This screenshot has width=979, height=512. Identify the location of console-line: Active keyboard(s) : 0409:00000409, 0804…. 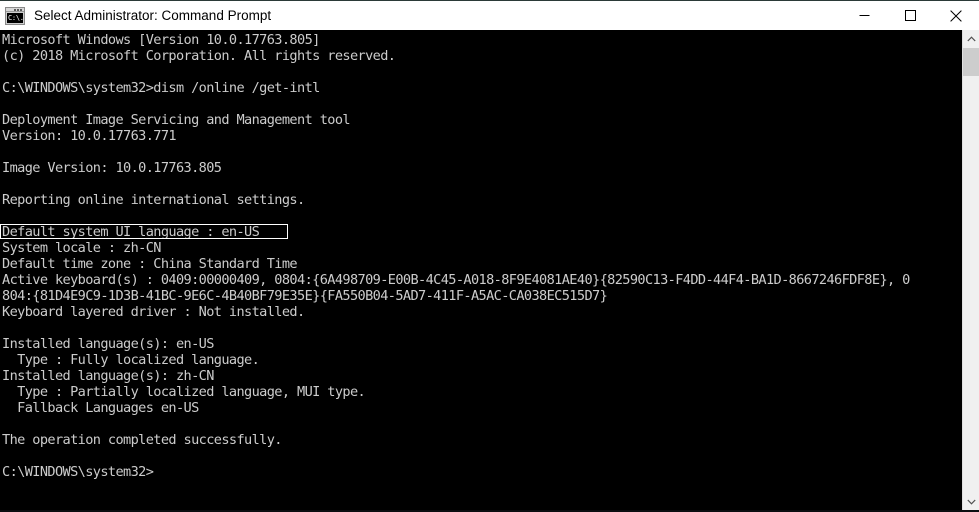
(456, 280).